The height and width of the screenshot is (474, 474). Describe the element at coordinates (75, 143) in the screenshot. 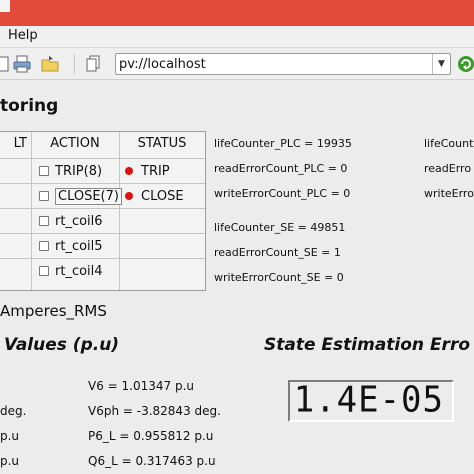

I see `header-action: ACTION` at that location.